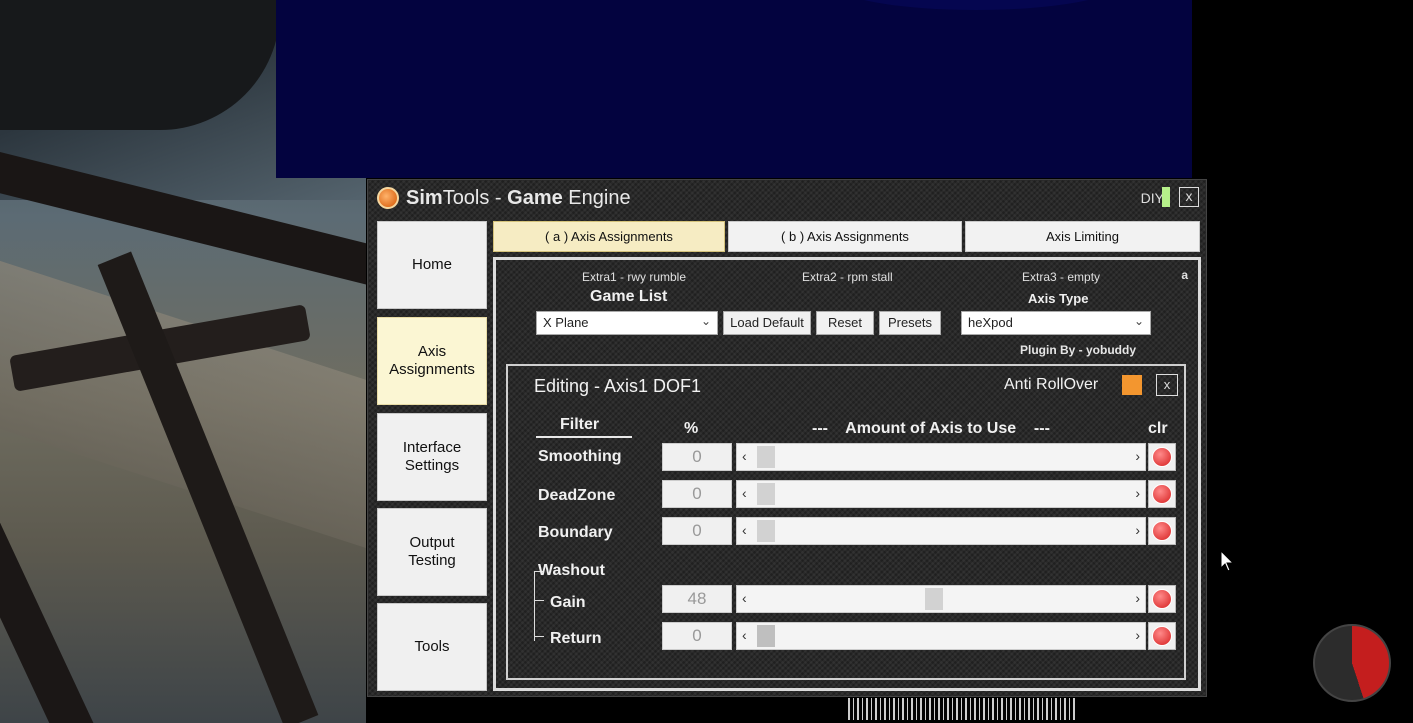 Image resolution: width=1413 pixels, height=723 pixels. Describe the element at coordinates (1227, 561) in the screenshot. I see `mouse-cursor-icon` at that location.